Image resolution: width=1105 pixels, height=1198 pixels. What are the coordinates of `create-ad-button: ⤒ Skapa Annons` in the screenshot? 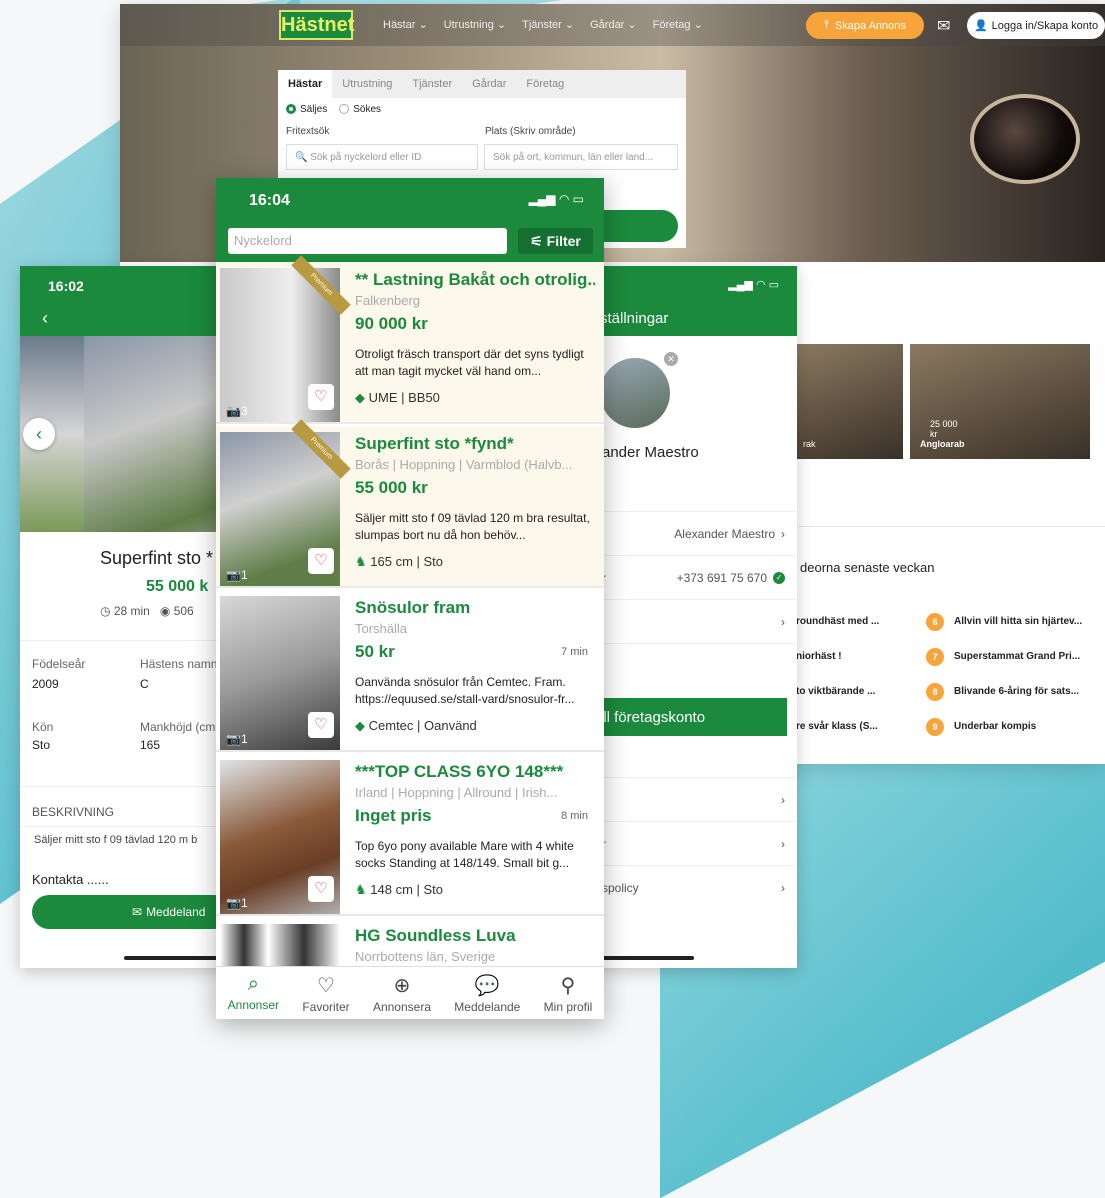 It's located at (865, 25).